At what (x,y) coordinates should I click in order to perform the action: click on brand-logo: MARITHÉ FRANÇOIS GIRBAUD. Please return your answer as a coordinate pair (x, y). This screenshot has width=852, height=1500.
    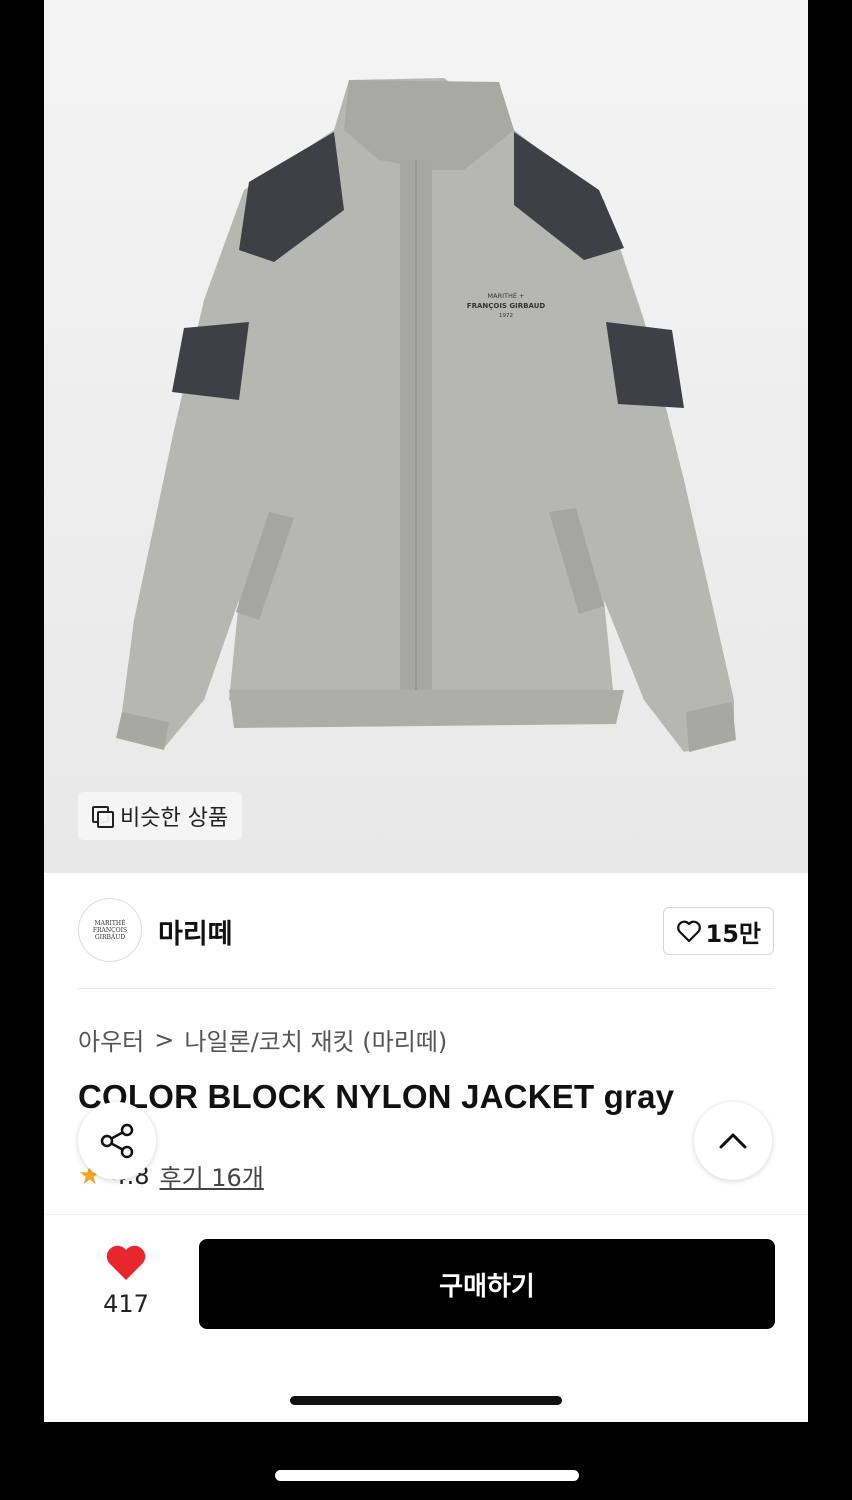
    Looking at the image, I should click on (110, 930).